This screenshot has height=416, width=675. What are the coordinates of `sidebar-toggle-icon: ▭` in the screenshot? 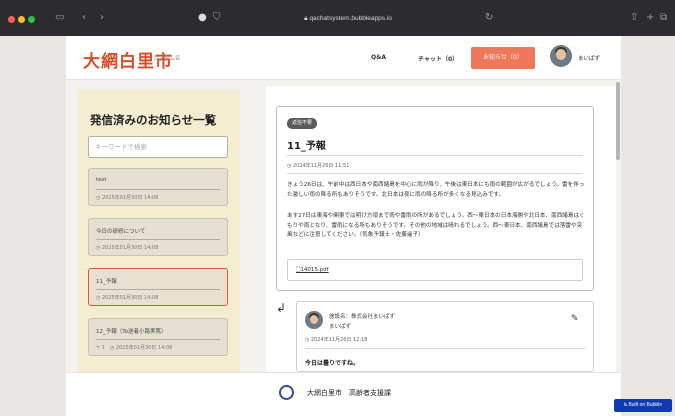 It's located at (59, 17).